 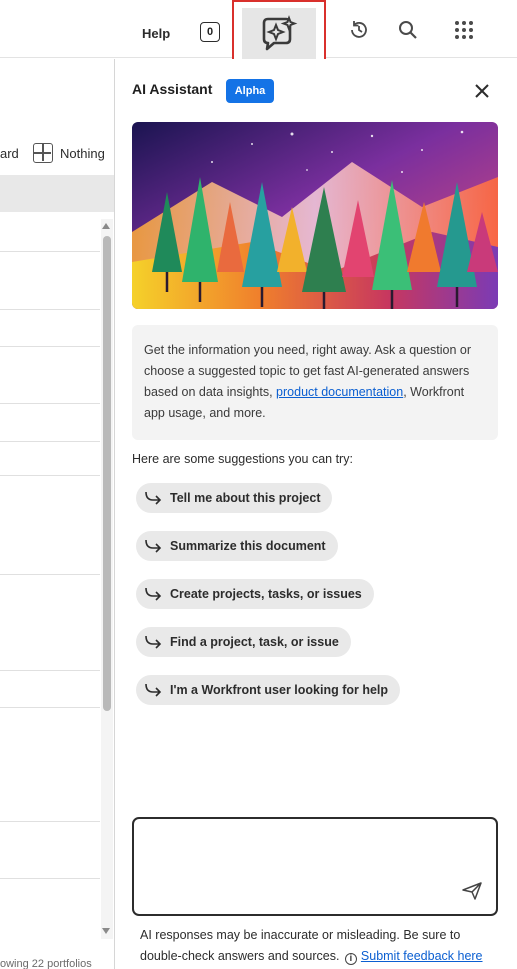 I want to click on scroll-down-arrow-icon, so click(x=106, y=931).